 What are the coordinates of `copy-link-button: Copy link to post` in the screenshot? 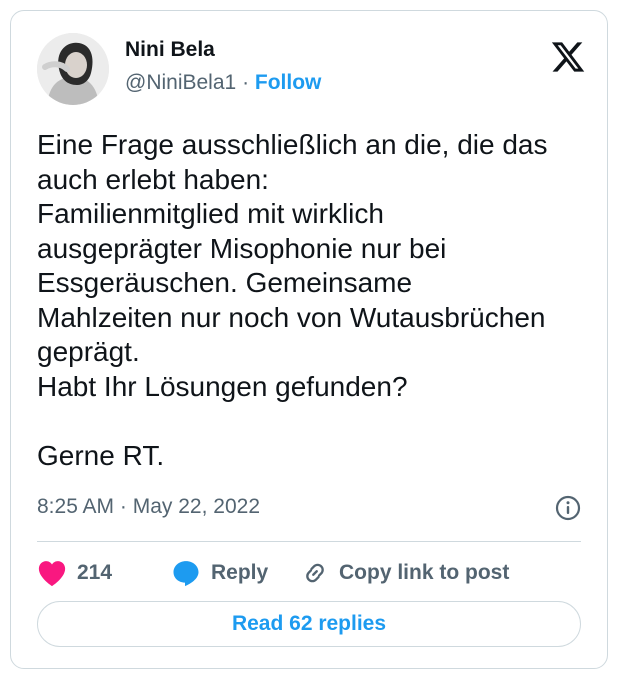 It's located at (405, 573).